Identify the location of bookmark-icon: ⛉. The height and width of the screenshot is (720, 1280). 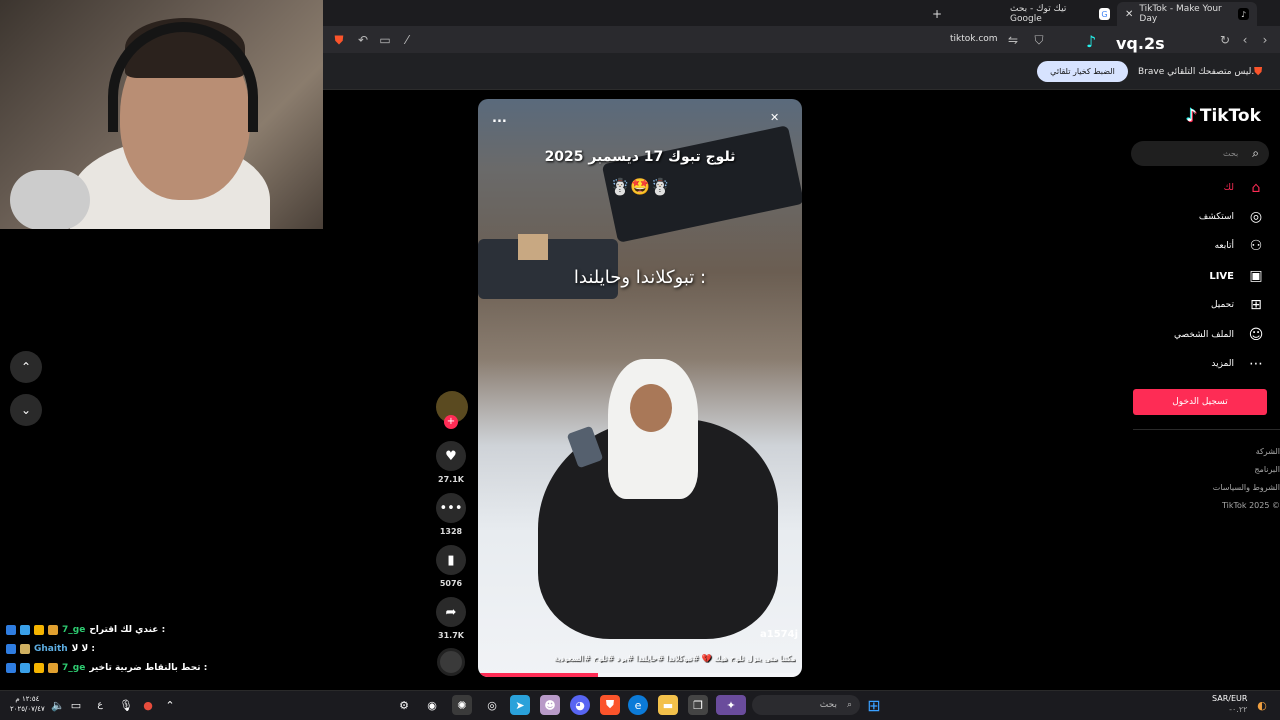
(1039, 39).